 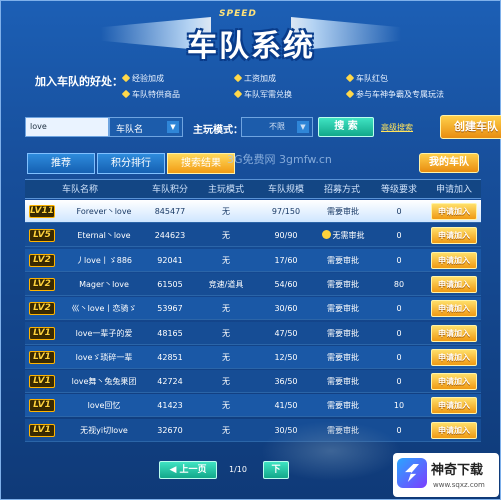 I want to click on cell-name: love舞丶兔兔果团, so click(x=104, y=381).